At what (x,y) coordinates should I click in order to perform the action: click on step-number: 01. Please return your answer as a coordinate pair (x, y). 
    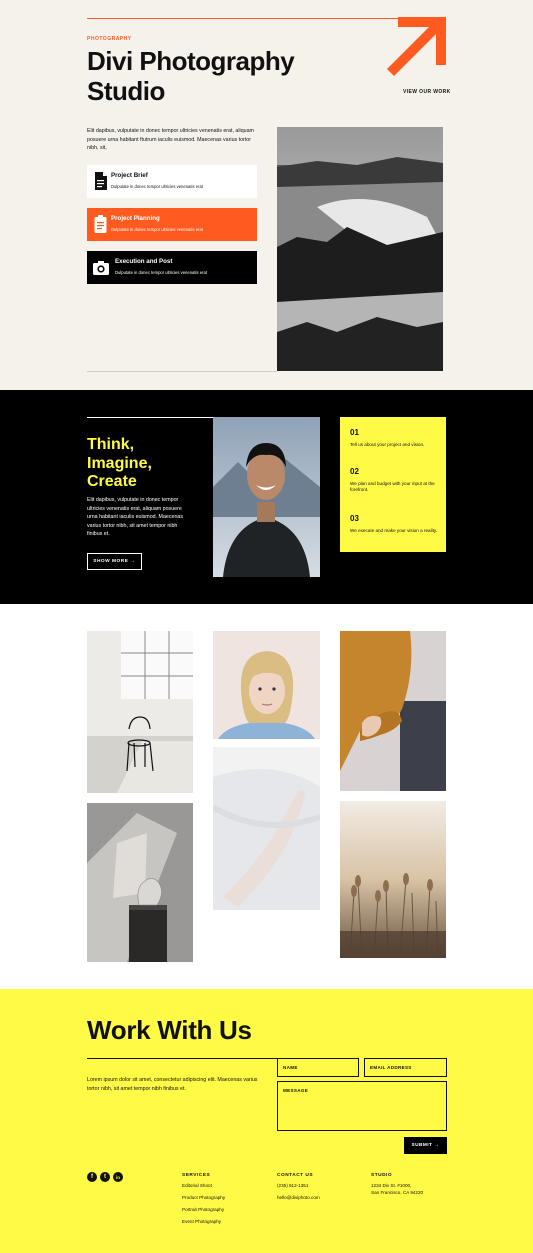
    Looking at the image, I should click on (354, 432).